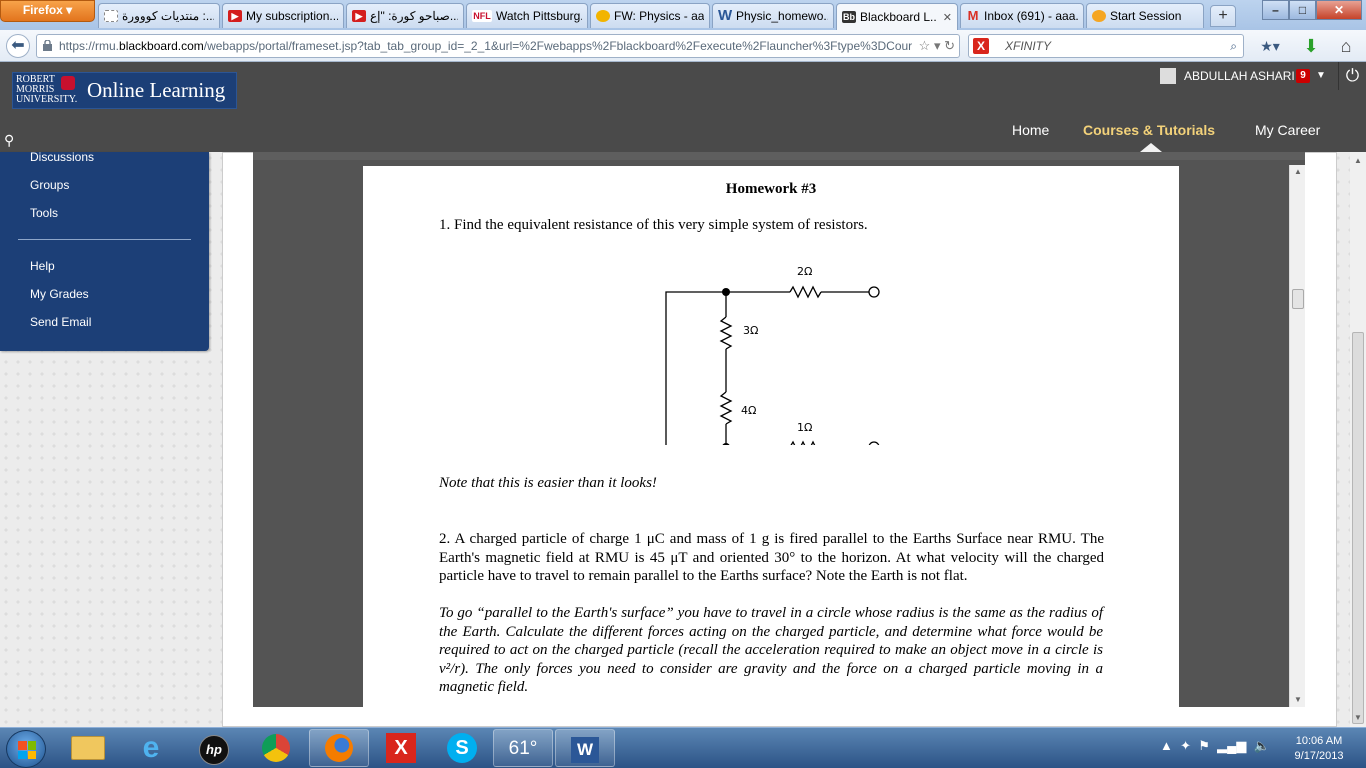  What do you see at coordinates (62, 157) in the screenshot?
I see `sidebar-item-discussions: Discussions` at bounding box center [62, 157].